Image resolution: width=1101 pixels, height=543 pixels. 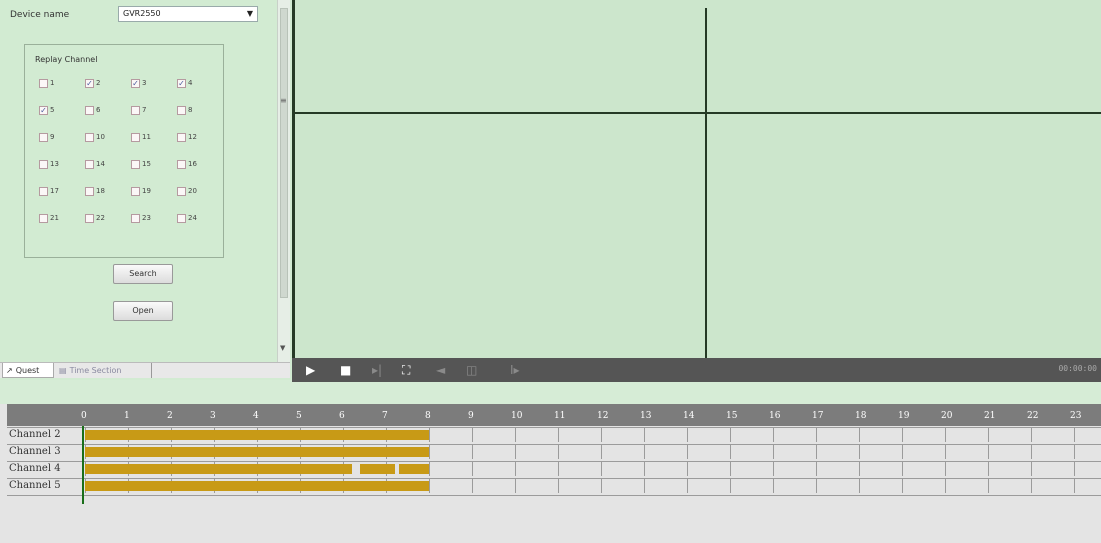 What do you see at coordinates (62, 173) in the screenshot?
I see `channel-checkbox-item: 13` at bounding box center [62, 173].